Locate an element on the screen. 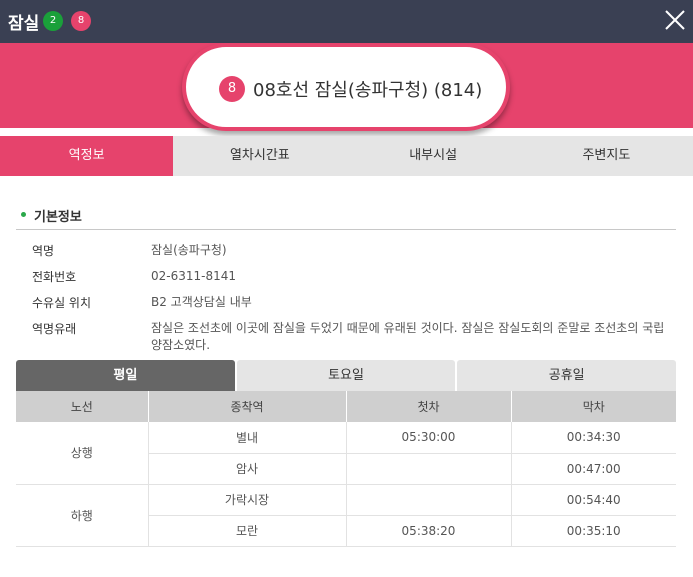 The height and width of the screenshot is (577, 693). day-tabs: 평일 토요일 공휴일 is located at coordinates (346, 375).